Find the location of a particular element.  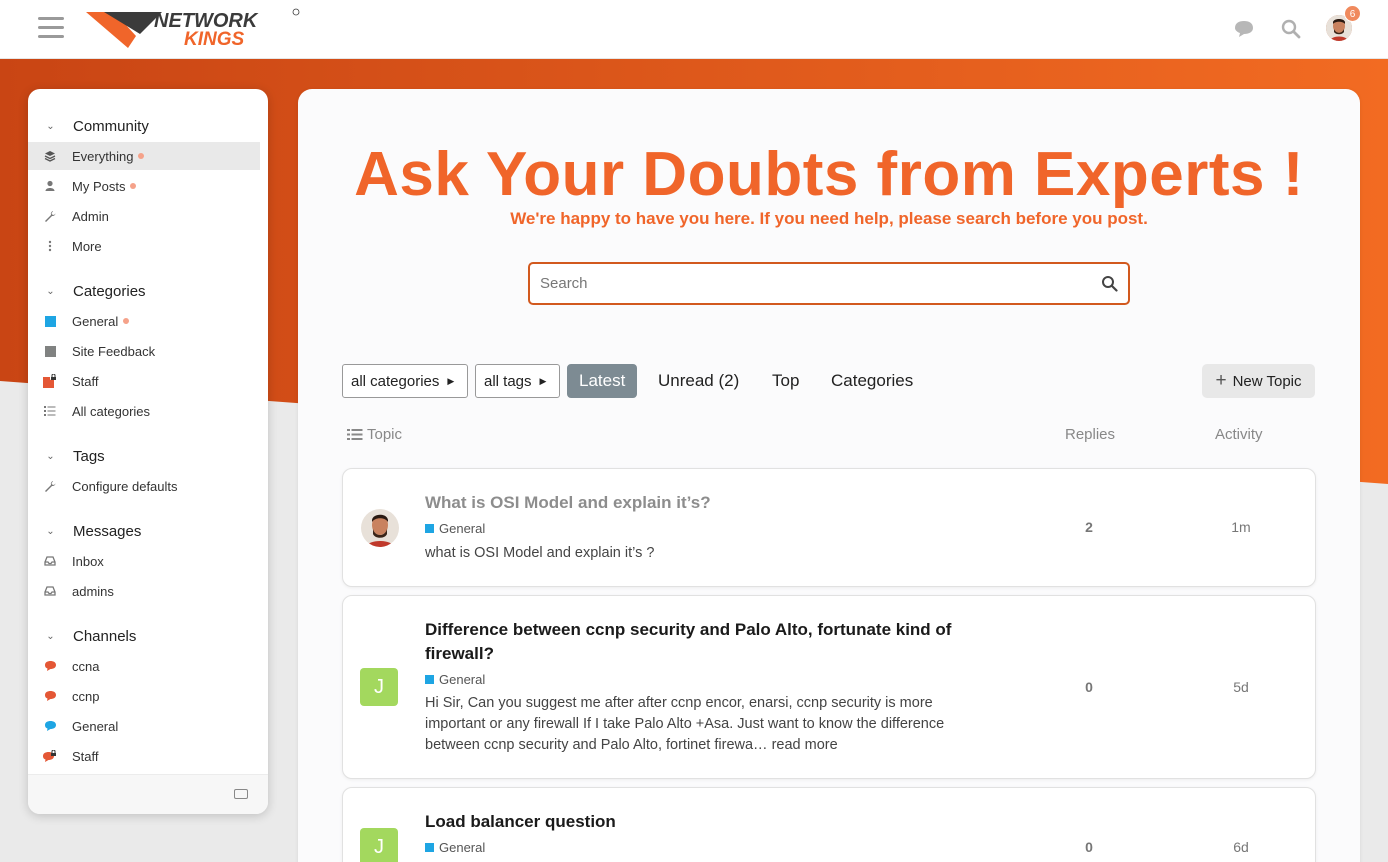

topic-author-avatar is located at coordinates (380, 528).